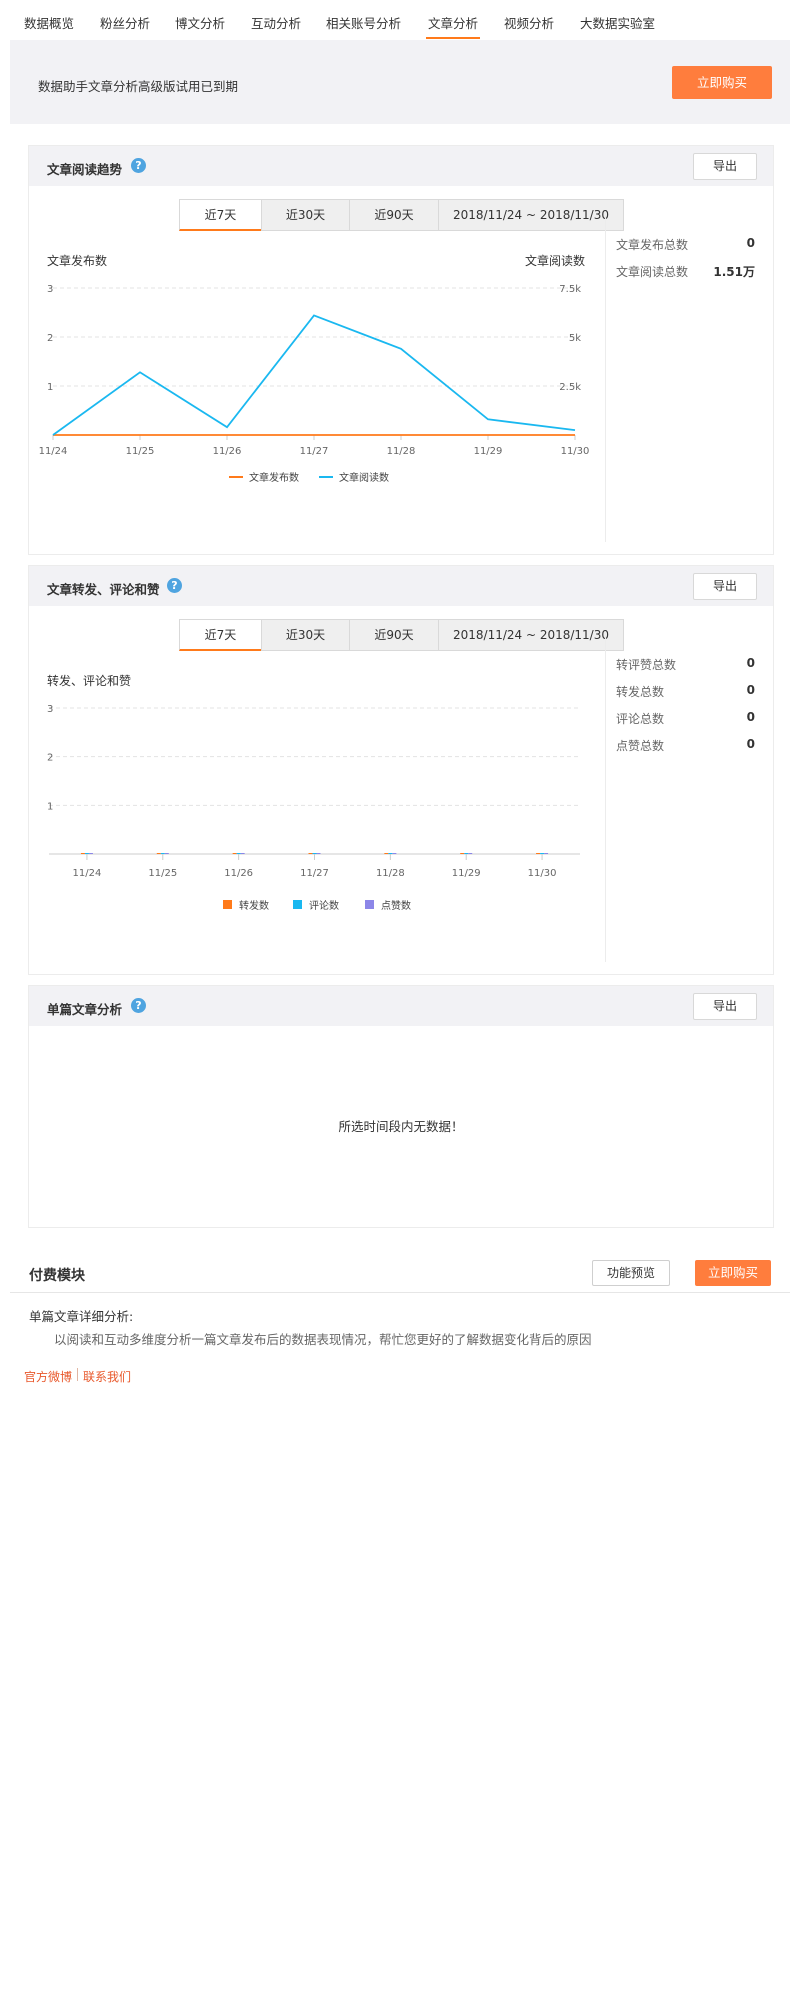 The height and width of the screenshot is (2000, 800). Describe the element at coordinates (400, 82) in the screenshot. I see `trial-expired-banner: 数据助手文章分析高级版试用已到期 立即购买` at that location.